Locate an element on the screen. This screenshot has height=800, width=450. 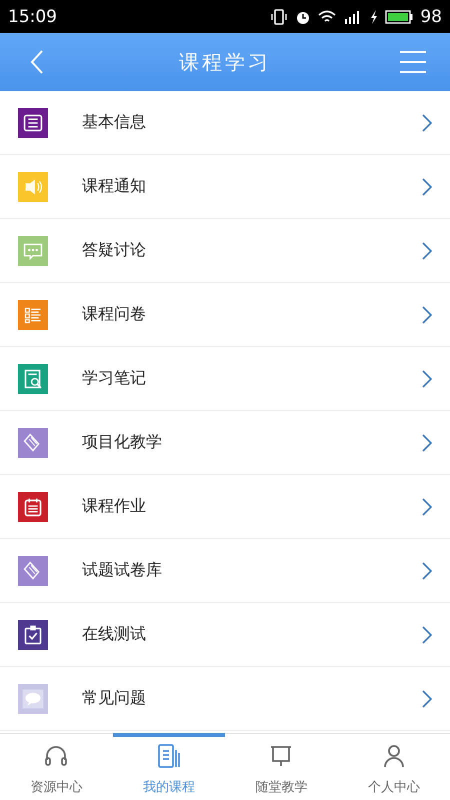
menu-label: 课程作业 is located at coordinates (114, 506).